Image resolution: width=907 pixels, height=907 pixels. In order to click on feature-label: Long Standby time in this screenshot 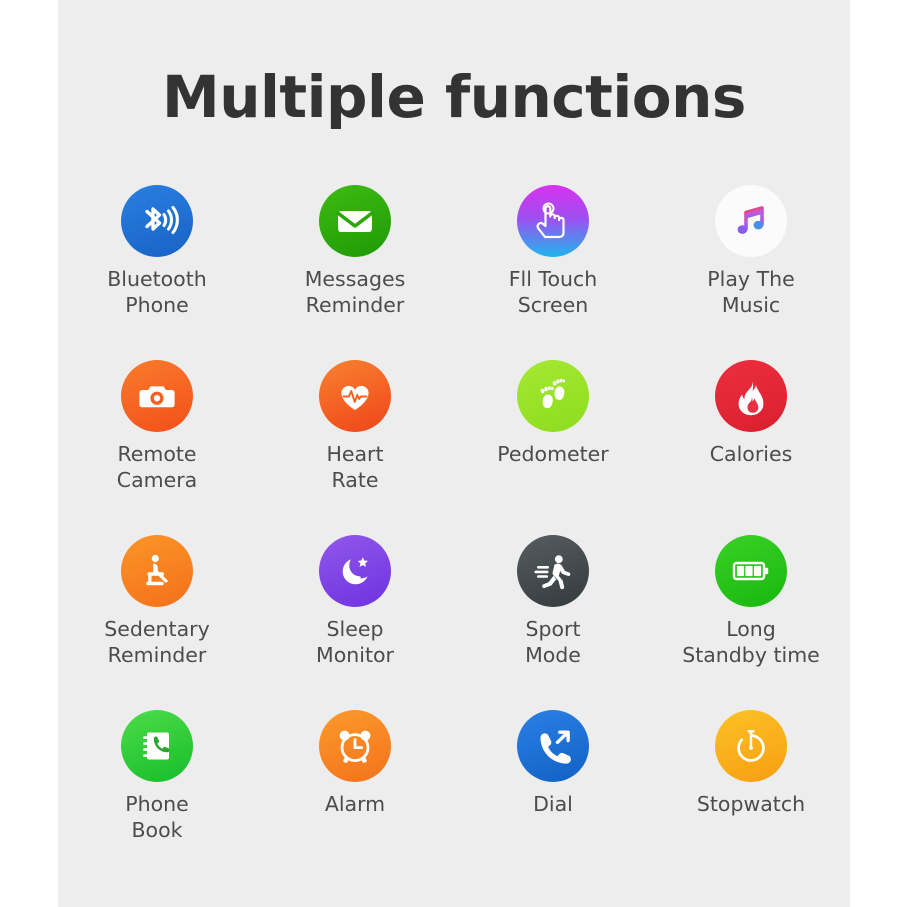, I will do `click(751, 642)`.